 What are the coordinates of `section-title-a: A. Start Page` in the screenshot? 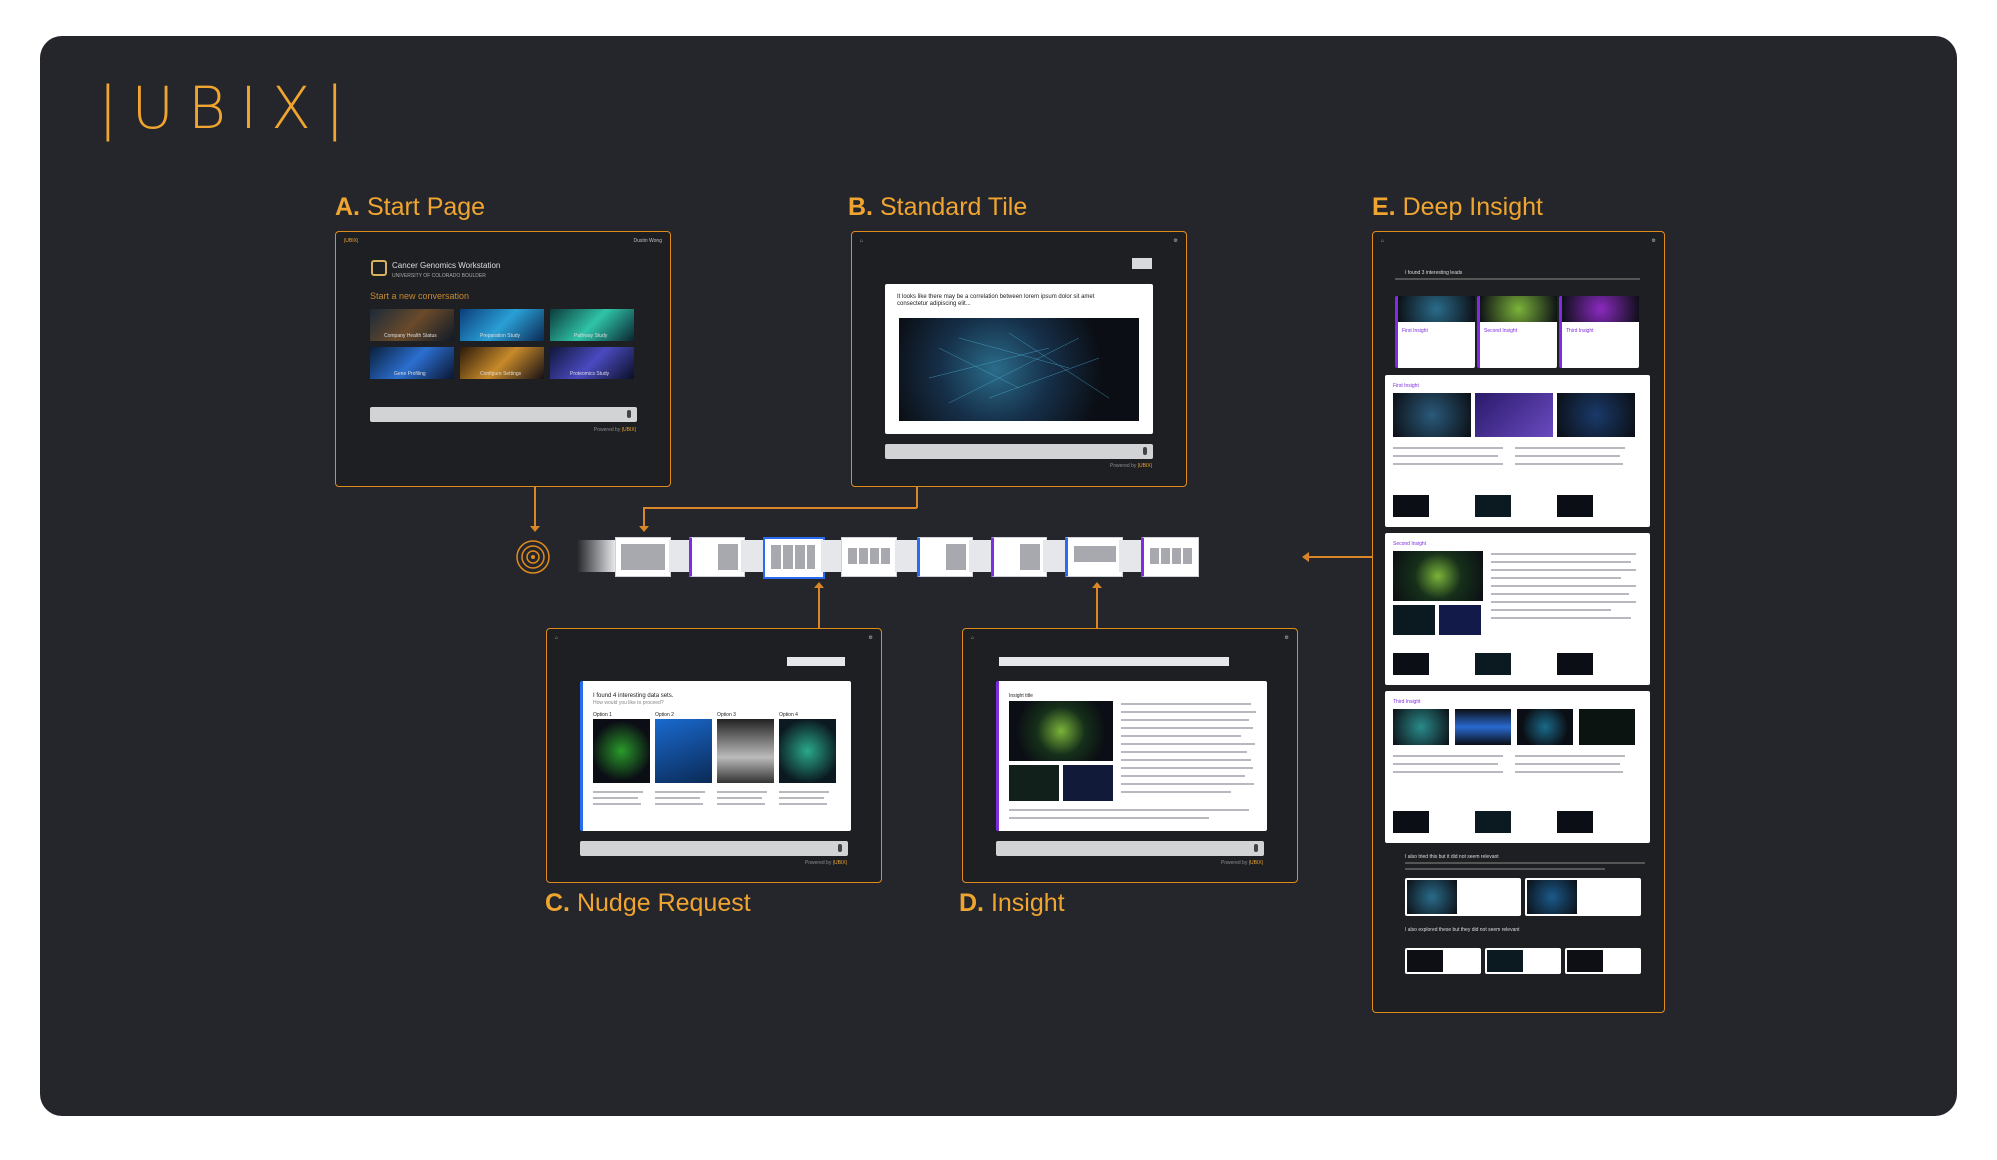 It's located at (410, 207).